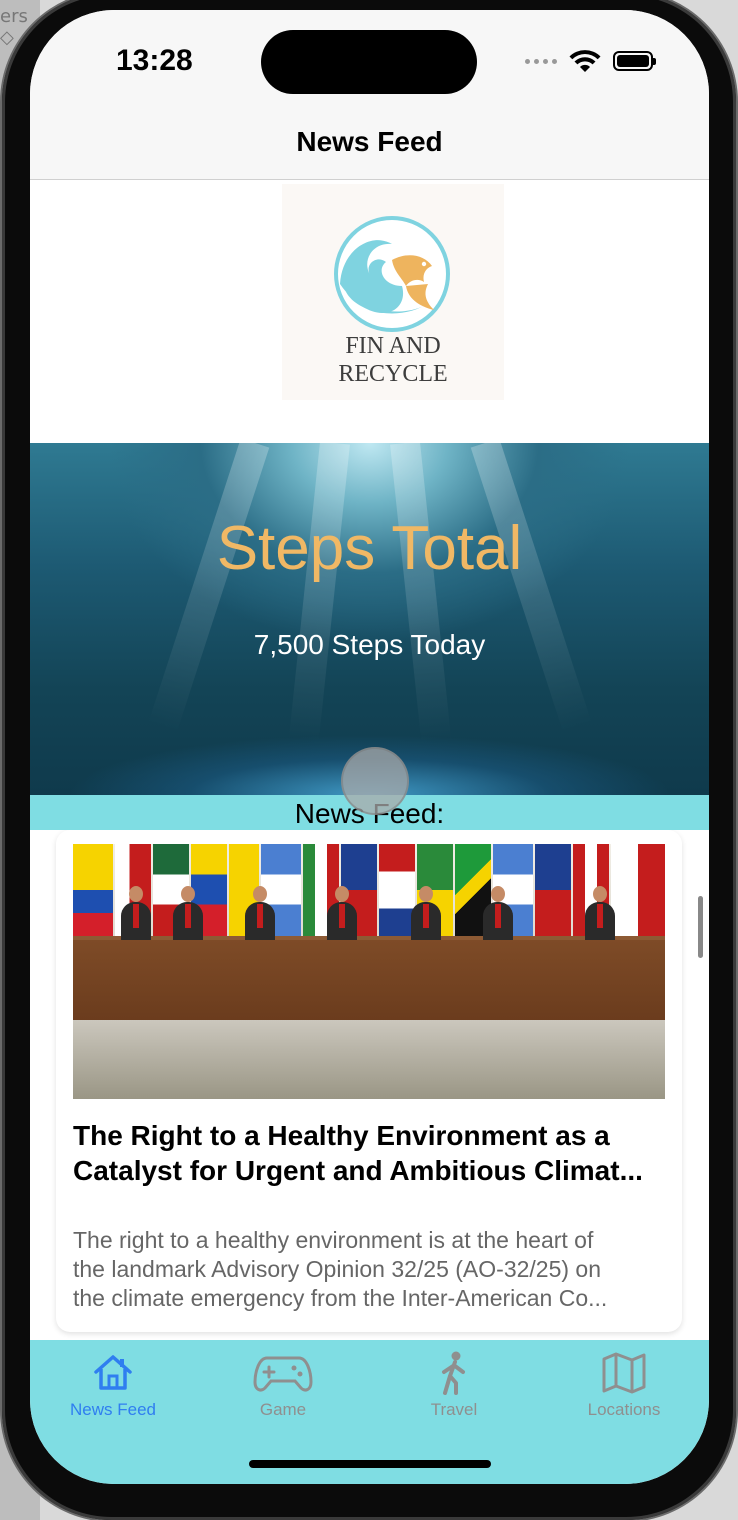  I want to click on walking-figure-icon, so click(453, 1373).